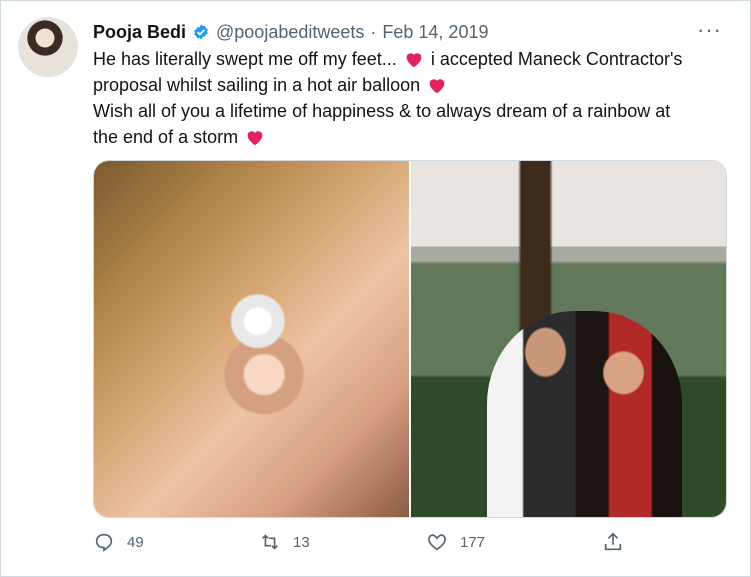 The width and height of the screenshot is (751, 577). What do you see at coordinates (435, 32) in the screenshot?
I see `tweet-date: Feb 14, 2019` at bounding box center [435, 32].